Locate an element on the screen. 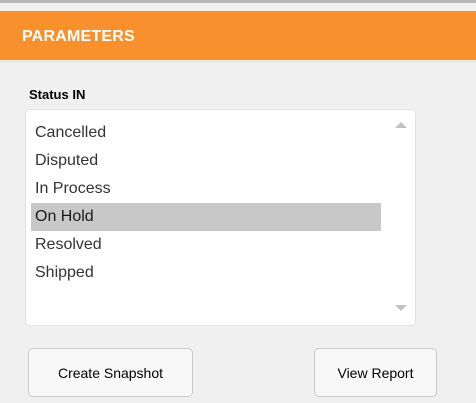  status-option: Cancelled is located at coordinates (206, 133).